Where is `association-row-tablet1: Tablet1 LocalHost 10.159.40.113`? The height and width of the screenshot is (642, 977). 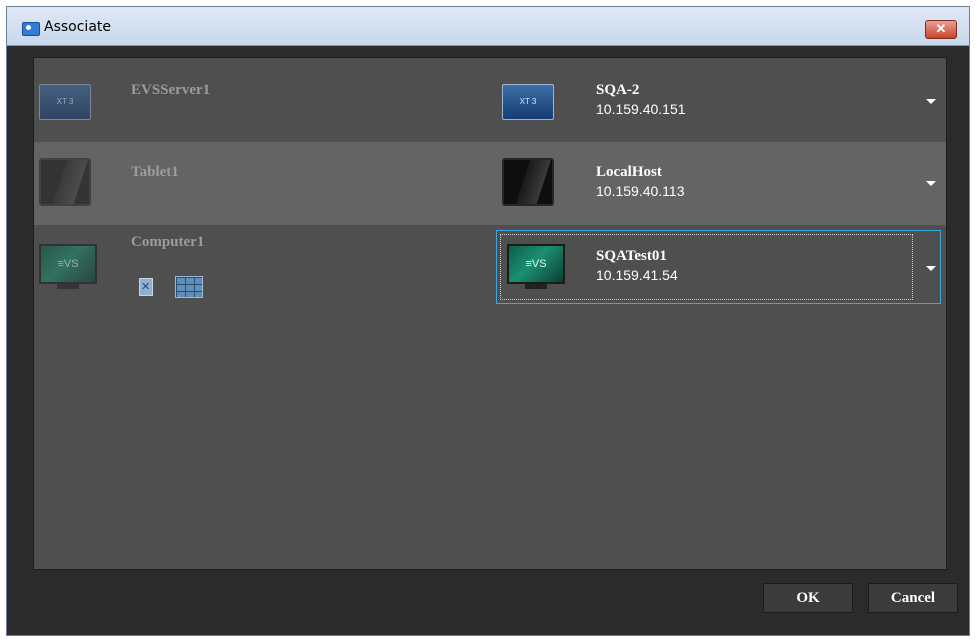 association-row-tablet1: Tablet1 LocalHost 10.159.40.113 is located at coordinates (490, 183).